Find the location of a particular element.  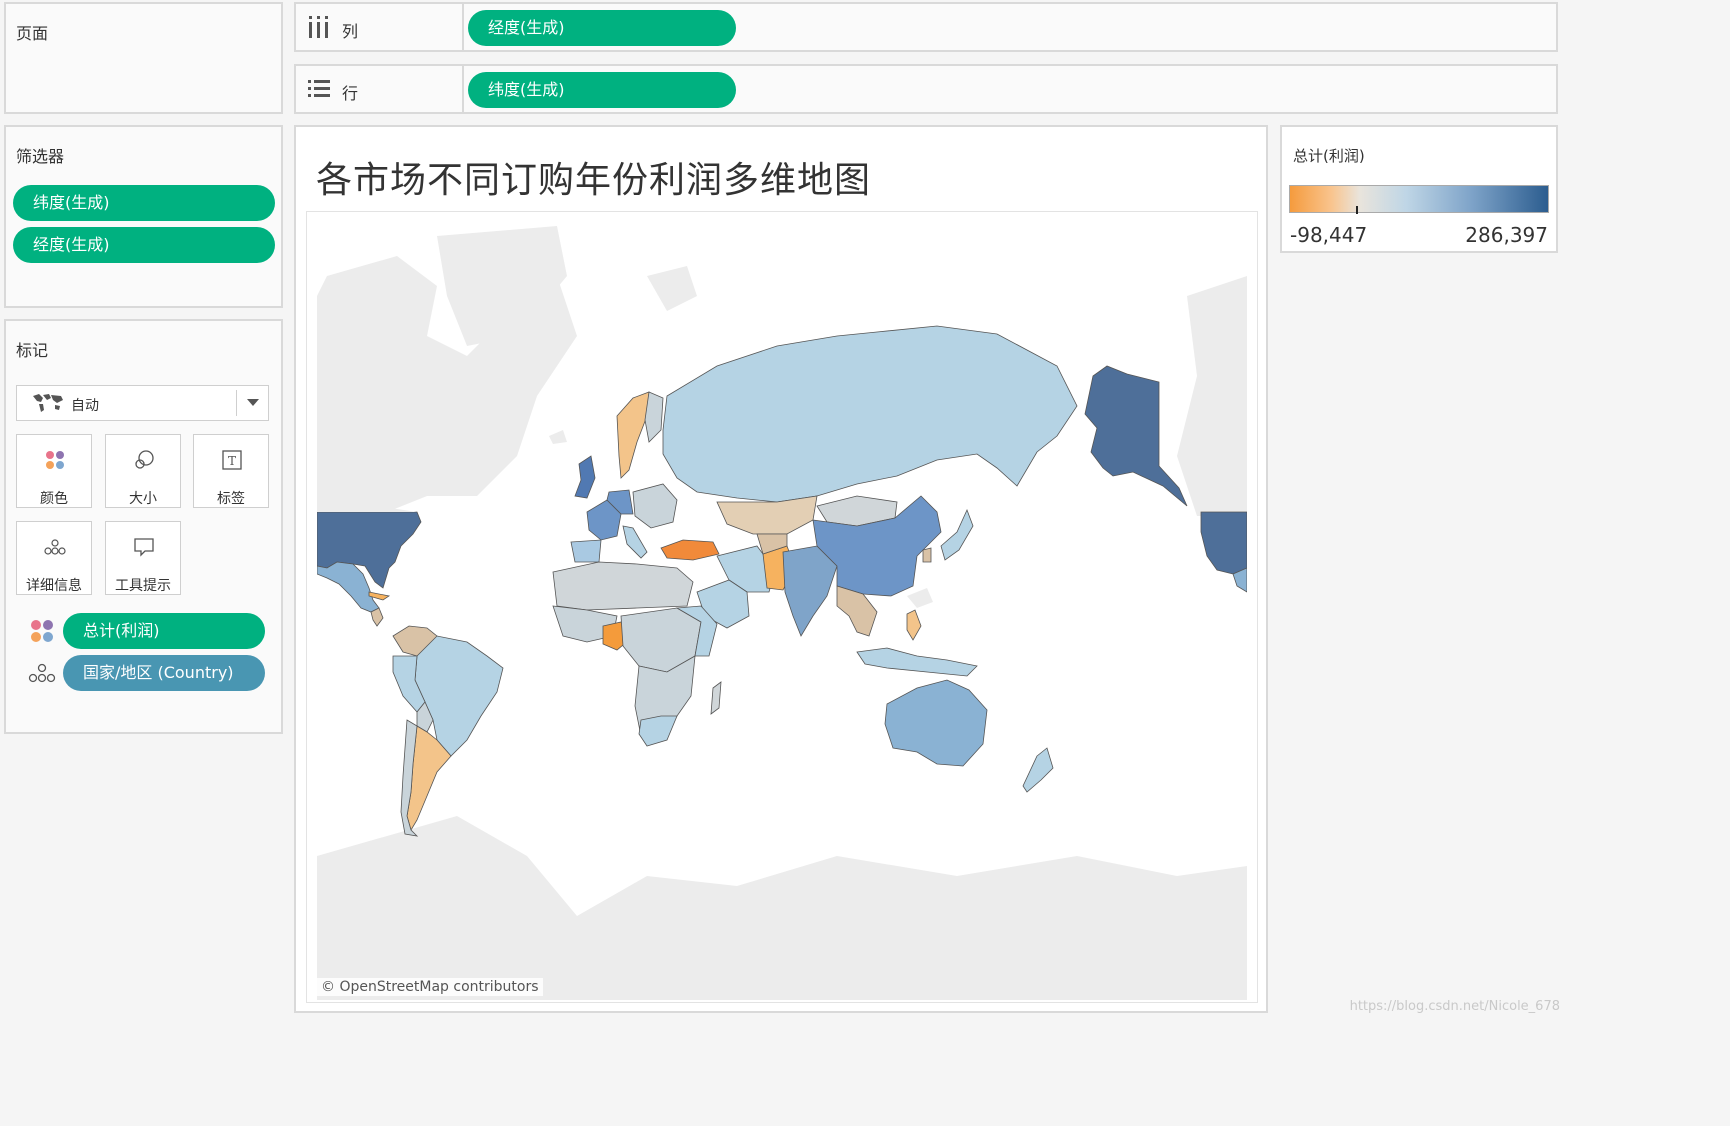

label-button: T 标签 is located at coordinates (231, 471).